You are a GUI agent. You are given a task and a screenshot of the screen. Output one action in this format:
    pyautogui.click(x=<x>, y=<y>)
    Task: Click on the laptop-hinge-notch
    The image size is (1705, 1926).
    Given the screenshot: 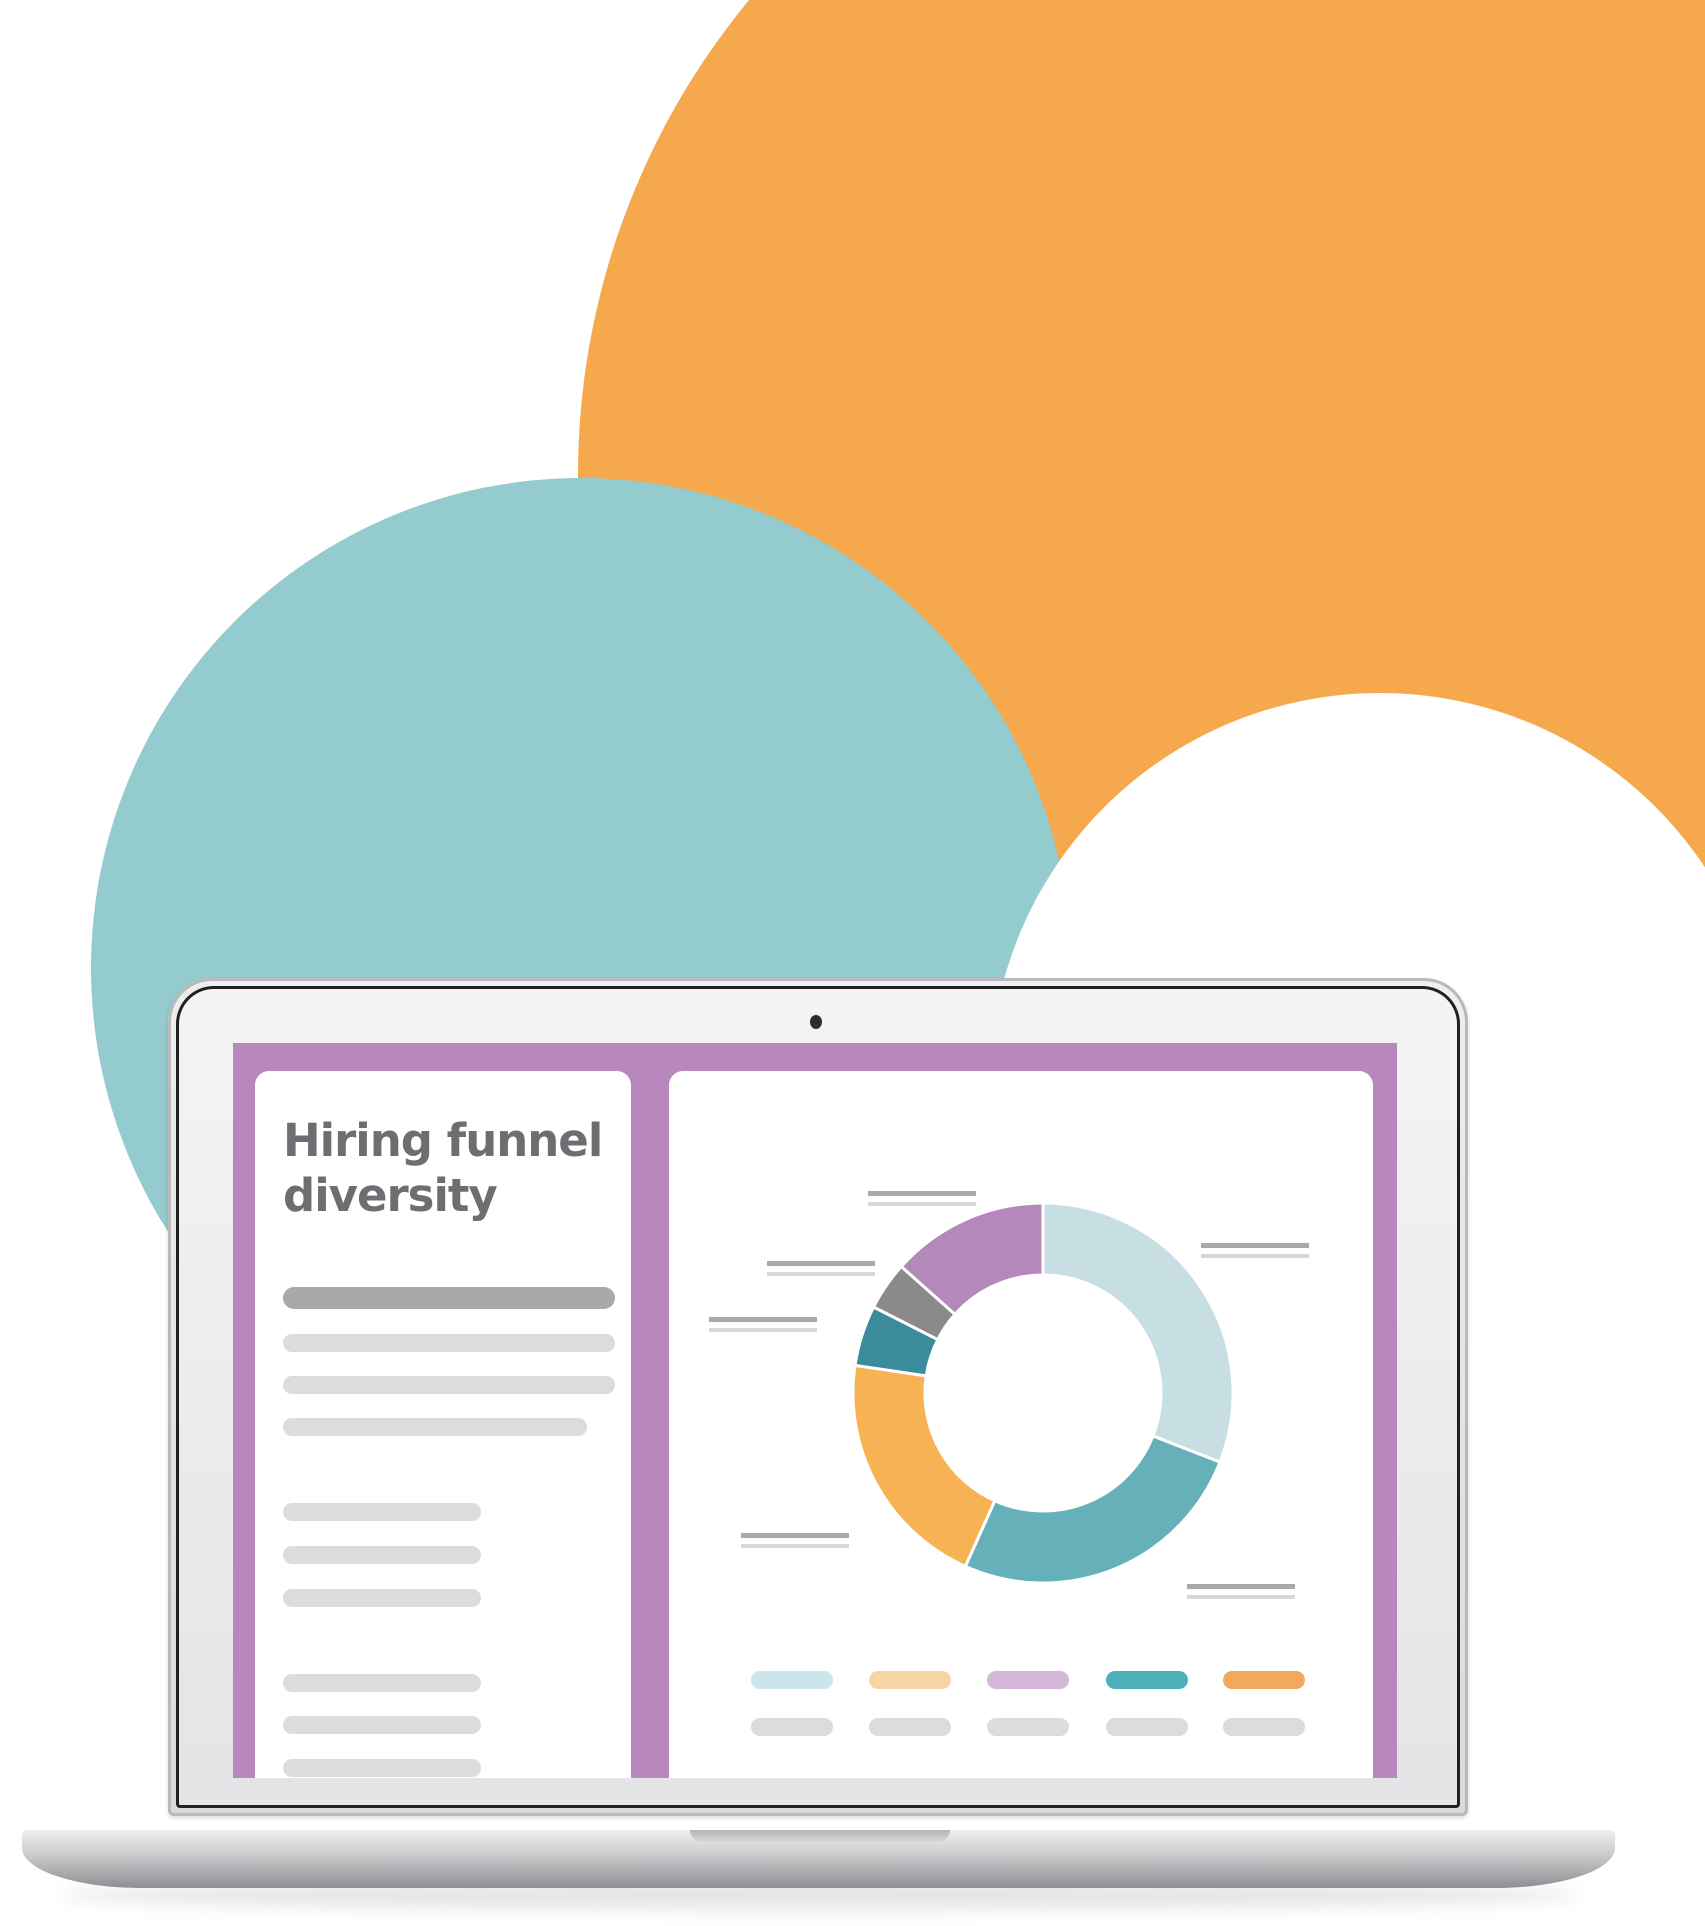 What is the action you would take?
    pyautogui.click(x=820, y=1836)
    